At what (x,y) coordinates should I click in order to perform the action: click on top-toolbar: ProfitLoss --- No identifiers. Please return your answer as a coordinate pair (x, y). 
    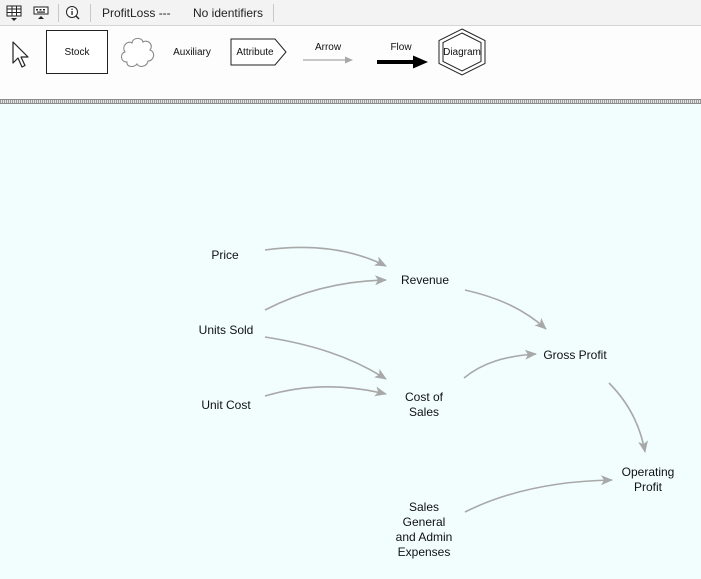
    Looking at the image, I should click on (350, 13).